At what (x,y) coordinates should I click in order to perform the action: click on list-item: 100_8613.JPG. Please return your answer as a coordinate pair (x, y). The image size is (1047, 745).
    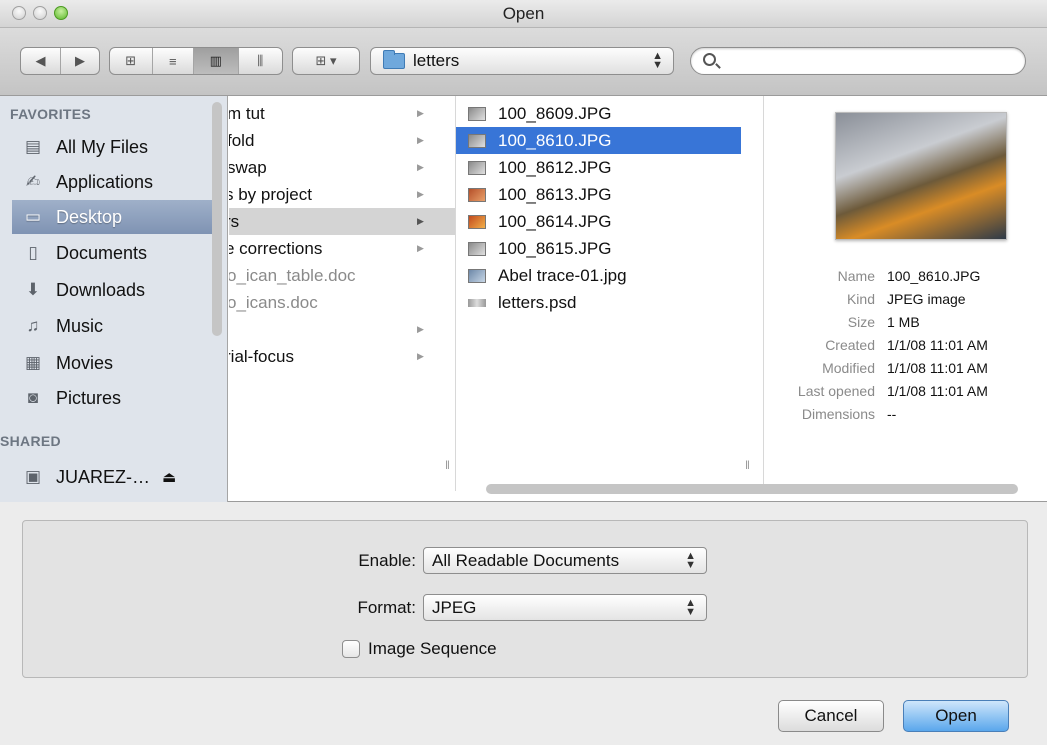
    Looking at the image, I should click on (609, 194).